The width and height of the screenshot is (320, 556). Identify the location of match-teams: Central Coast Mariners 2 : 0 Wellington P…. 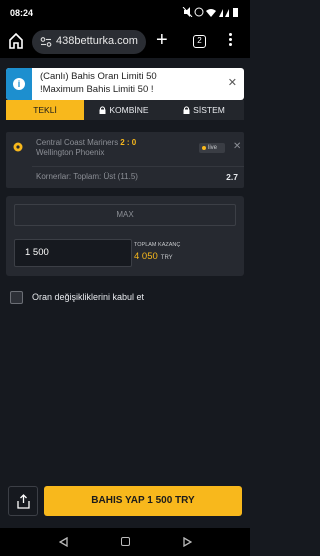
(86, 148).